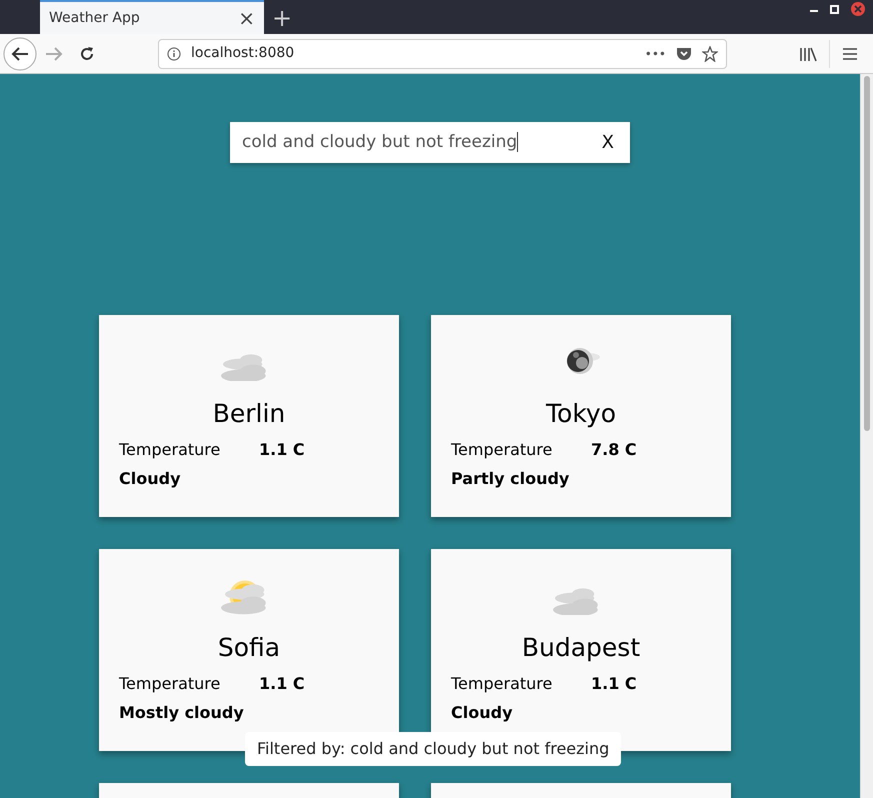  I want to click on menu-icon, so click(850, 54).